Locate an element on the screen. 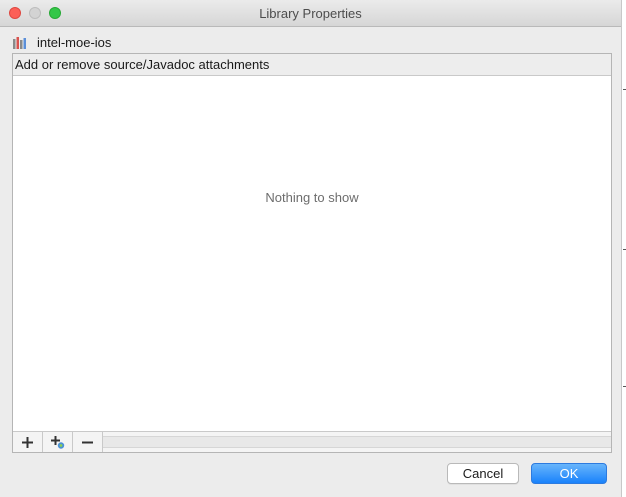 The height and width of the screenshot is (497, 626). add-attachment-button is located at coordinates (28, 442).